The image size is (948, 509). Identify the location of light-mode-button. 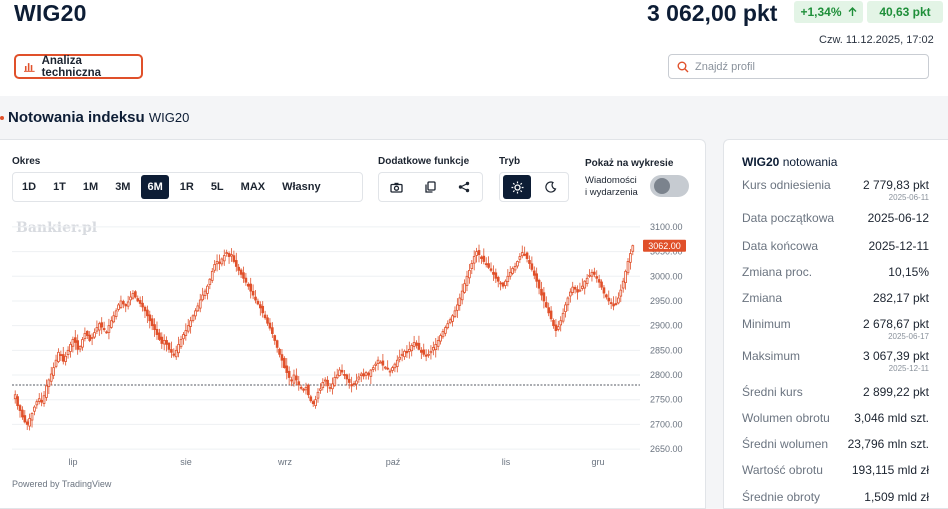
(517, 187).